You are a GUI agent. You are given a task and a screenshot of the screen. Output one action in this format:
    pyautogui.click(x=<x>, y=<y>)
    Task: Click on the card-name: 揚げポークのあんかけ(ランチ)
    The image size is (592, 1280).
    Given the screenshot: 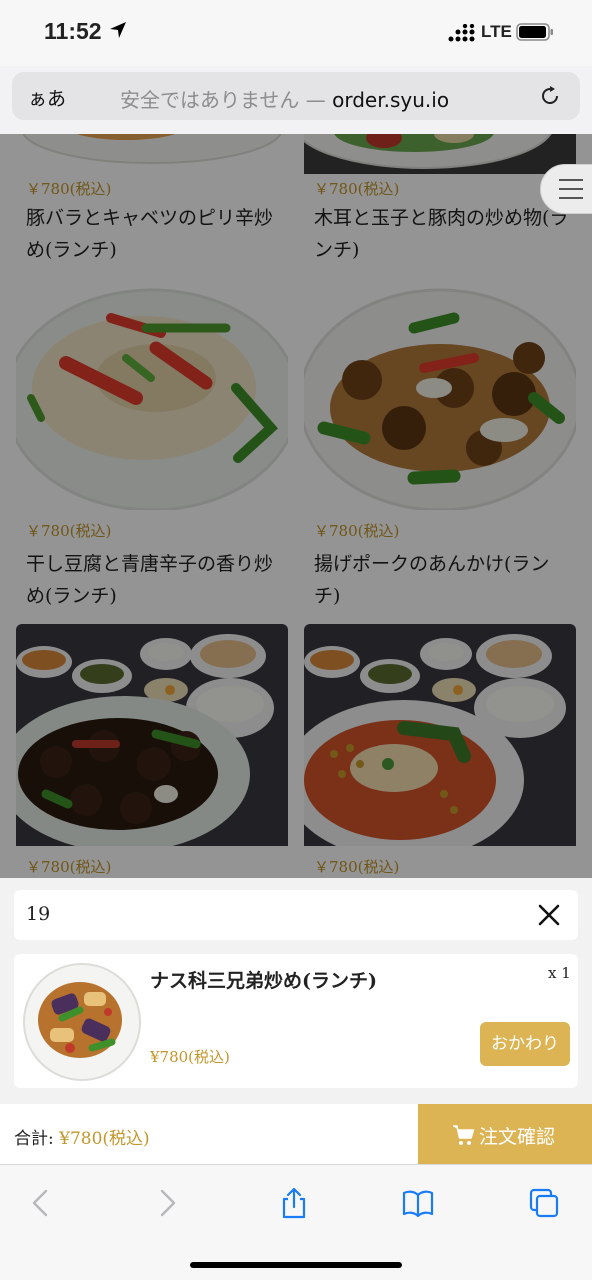 What is the action you would take?
    pyautogui.click(x=432, y=580)
    